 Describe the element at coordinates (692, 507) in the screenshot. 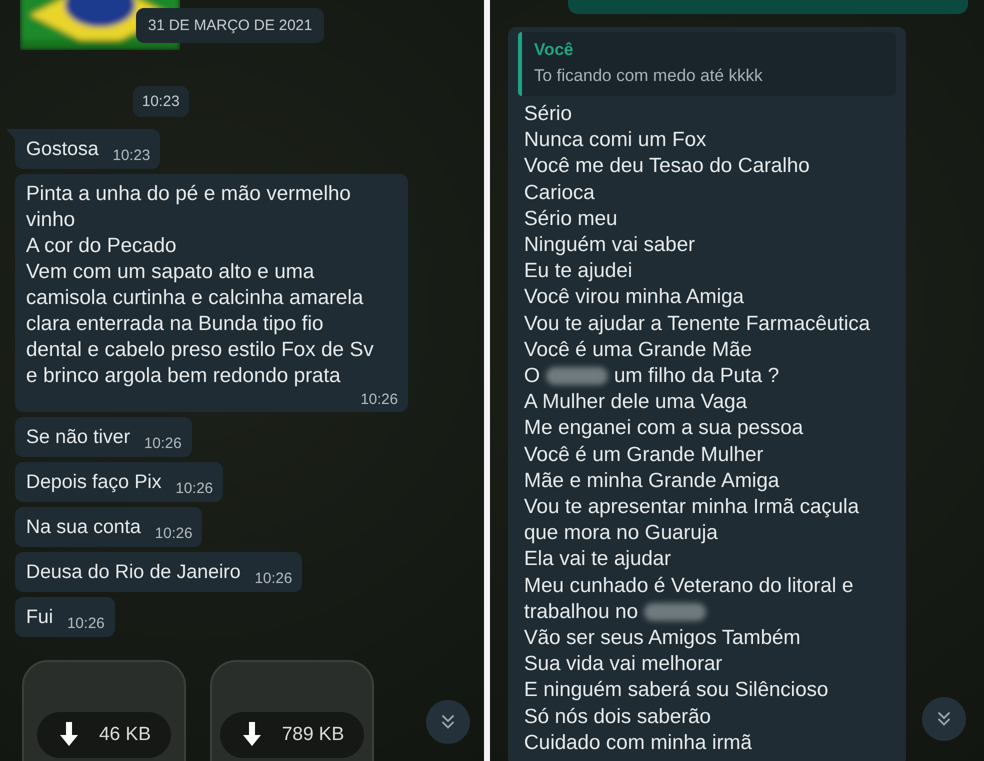

I see `message-line: Vou te apresentar minha Irmã caçula` at that location.